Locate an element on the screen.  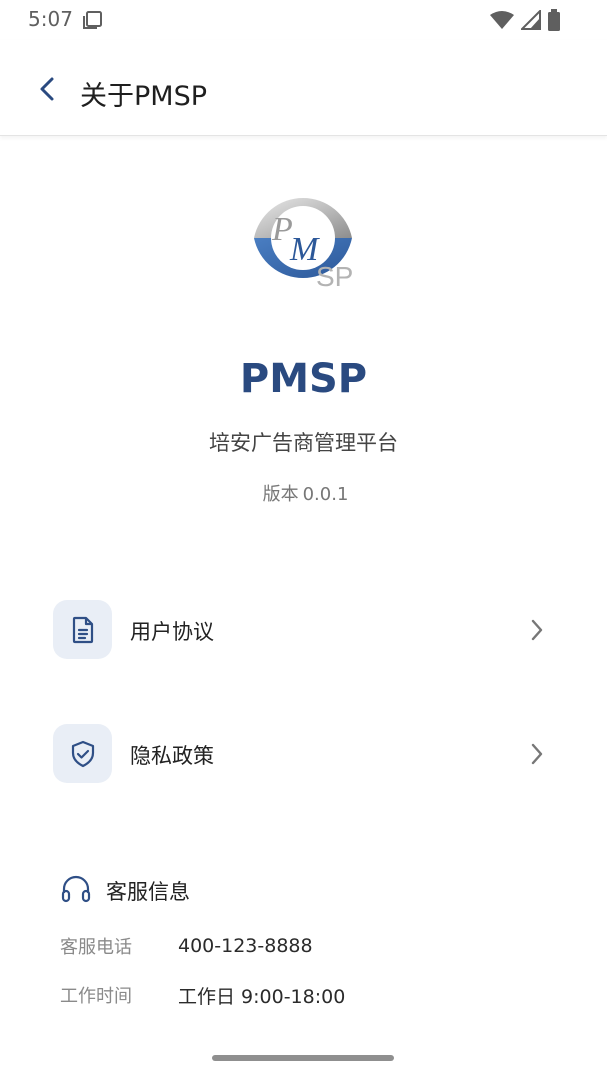
app-name: PMSP is located at coordinates (303, 379).